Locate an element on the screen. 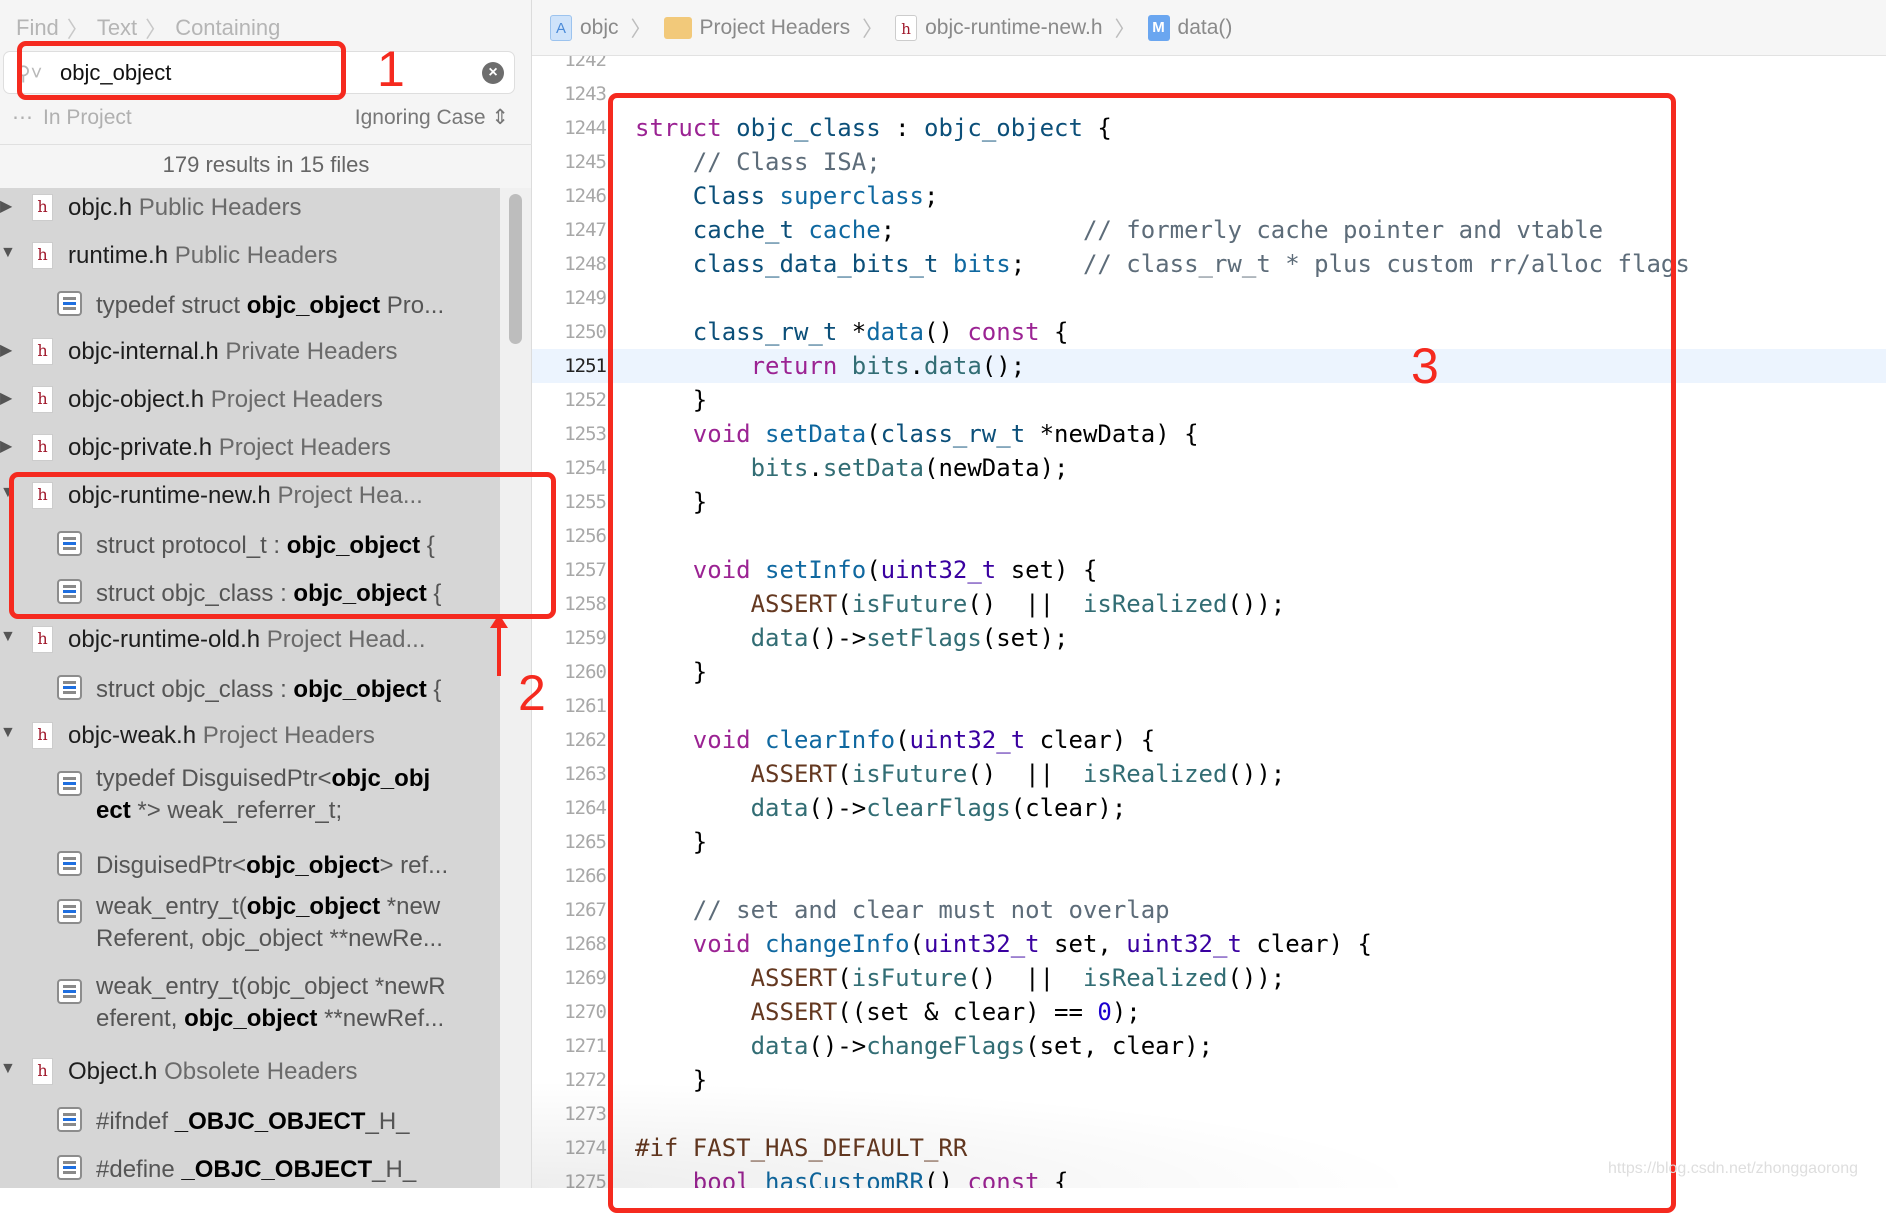 Image resolution: width=1886 pixels, height=1213 pixels. match-result-row: #define _OBJC_OBJECT_H_ is located at coordinates (250, 1168).